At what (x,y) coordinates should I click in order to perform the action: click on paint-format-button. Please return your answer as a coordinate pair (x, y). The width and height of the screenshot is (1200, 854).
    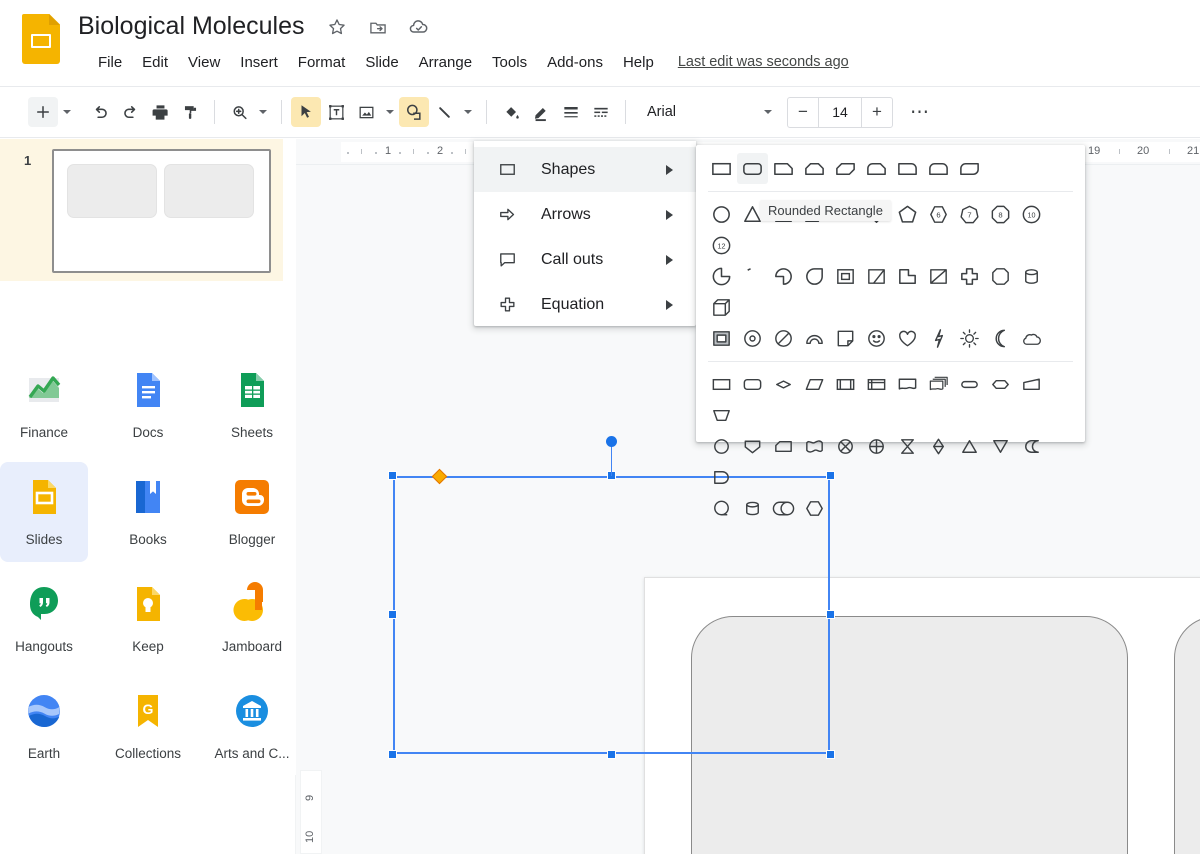
    Looking at the image, I should click on (190, 112).